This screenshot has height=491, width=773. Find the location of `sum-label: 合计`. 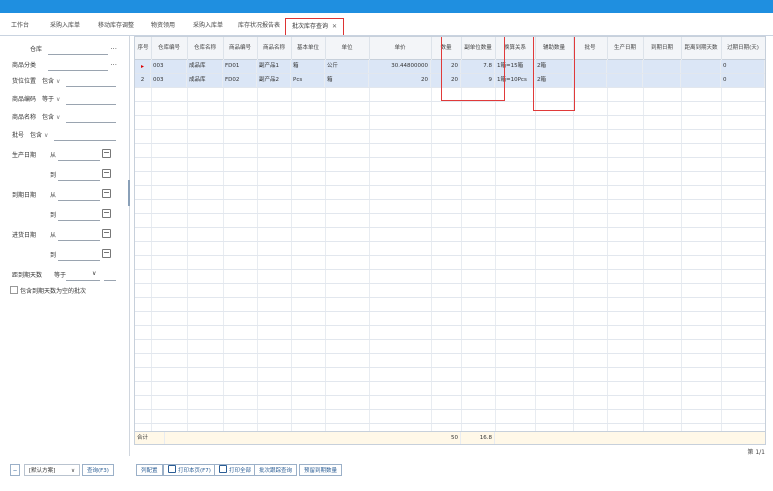

sum-label: 合计 is located at coordinates (150, 438).